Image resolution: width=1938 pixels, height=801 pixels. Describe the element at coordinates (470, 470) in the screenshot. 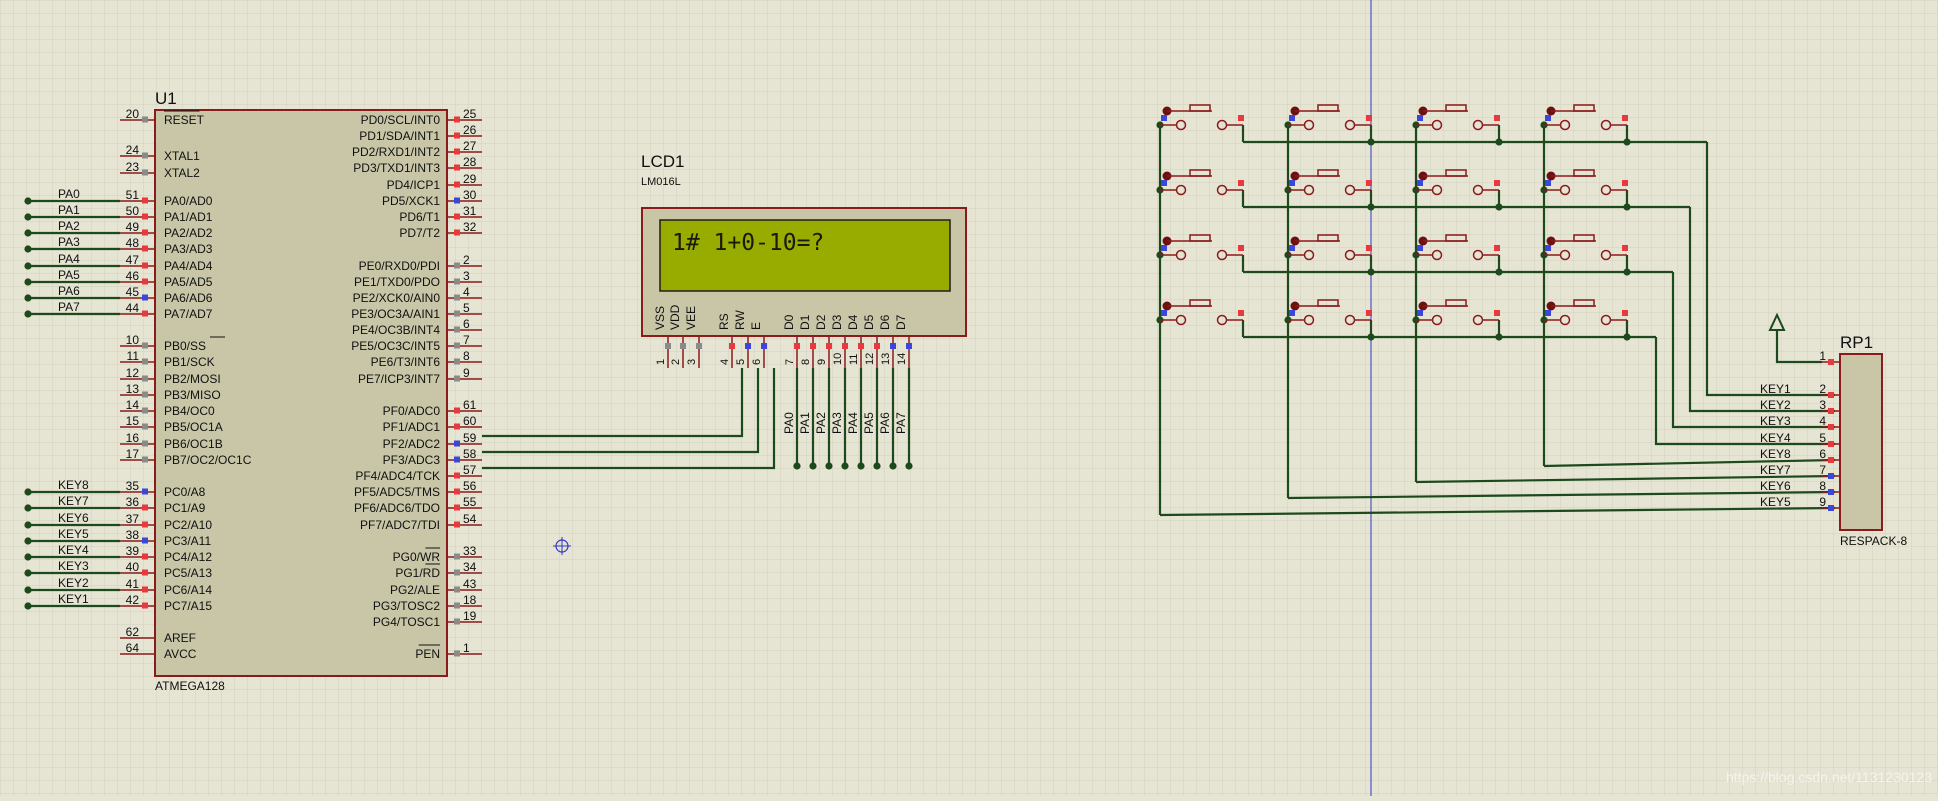

I see `mcu-pin-number: 57` at that location.